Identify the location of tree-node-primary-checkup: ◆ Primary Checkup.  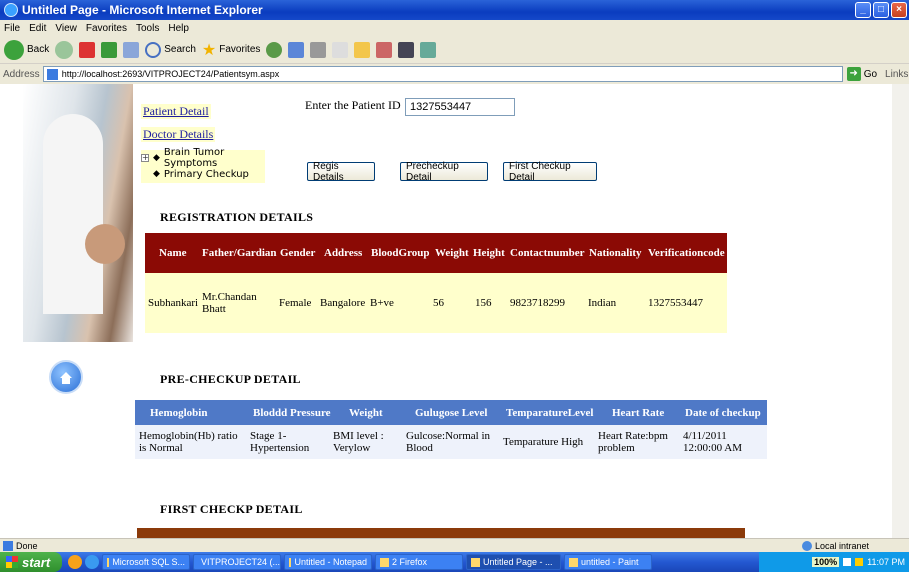
(203, 174).